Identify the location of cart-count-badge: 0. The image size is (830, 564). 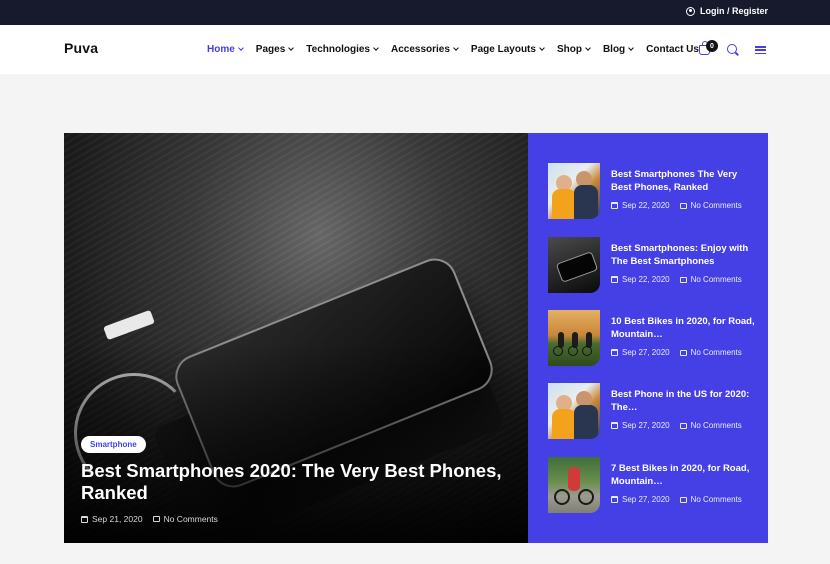
(712, 46).